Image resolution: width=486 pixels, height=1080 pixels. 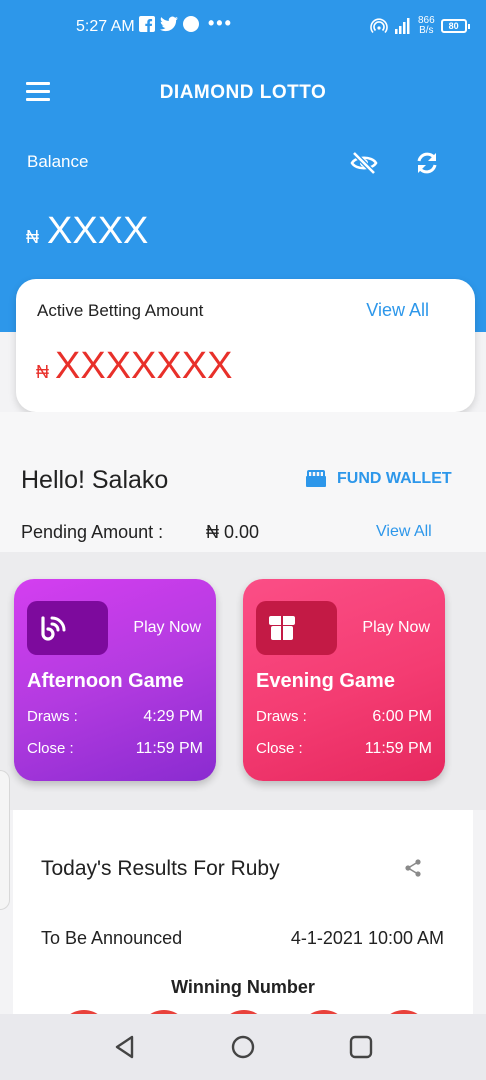 I want to click on side-drawer-handle, so click(x=5, y=840).